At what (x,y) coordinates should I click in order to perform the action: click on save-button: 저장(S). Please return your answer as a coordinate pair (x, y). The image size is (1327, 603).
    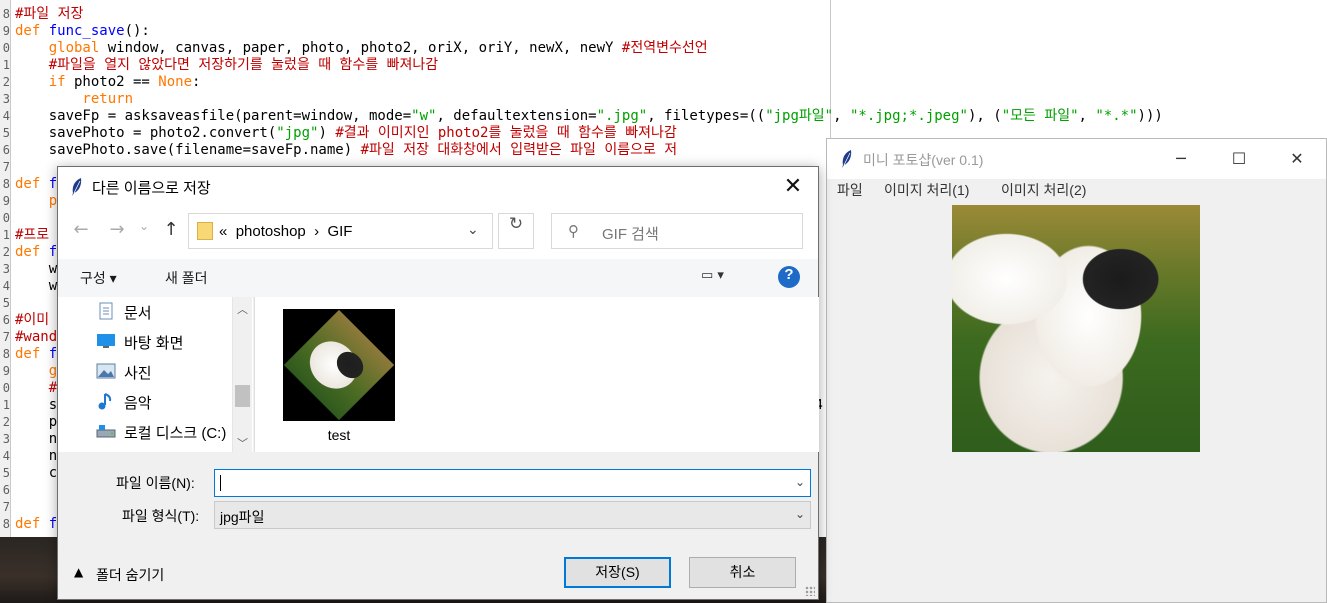
    Looking at the image, I should click on (617, 572).